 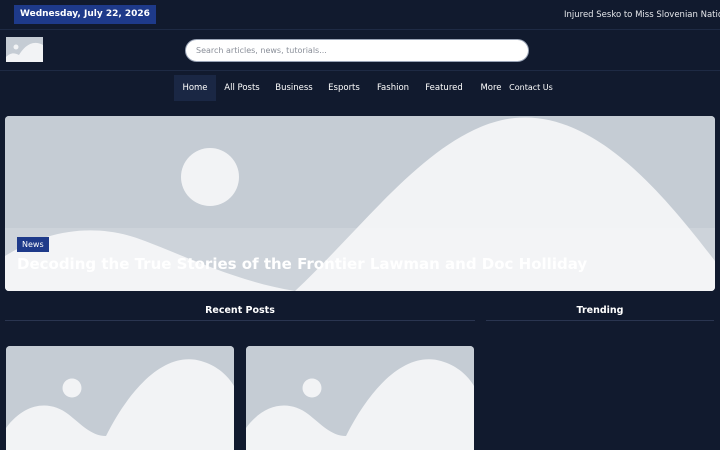 What do you see at coordinates (195, 88) in the screenshot?
I see `nav-item-home: Home` at bounding box center [195, 88].